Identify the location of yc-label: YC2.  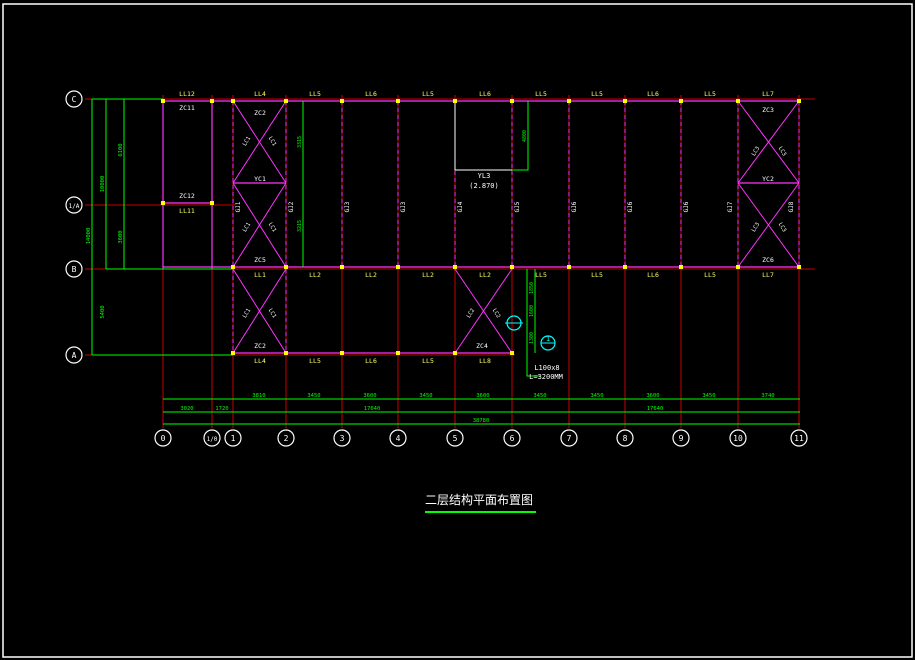
(768, 179).